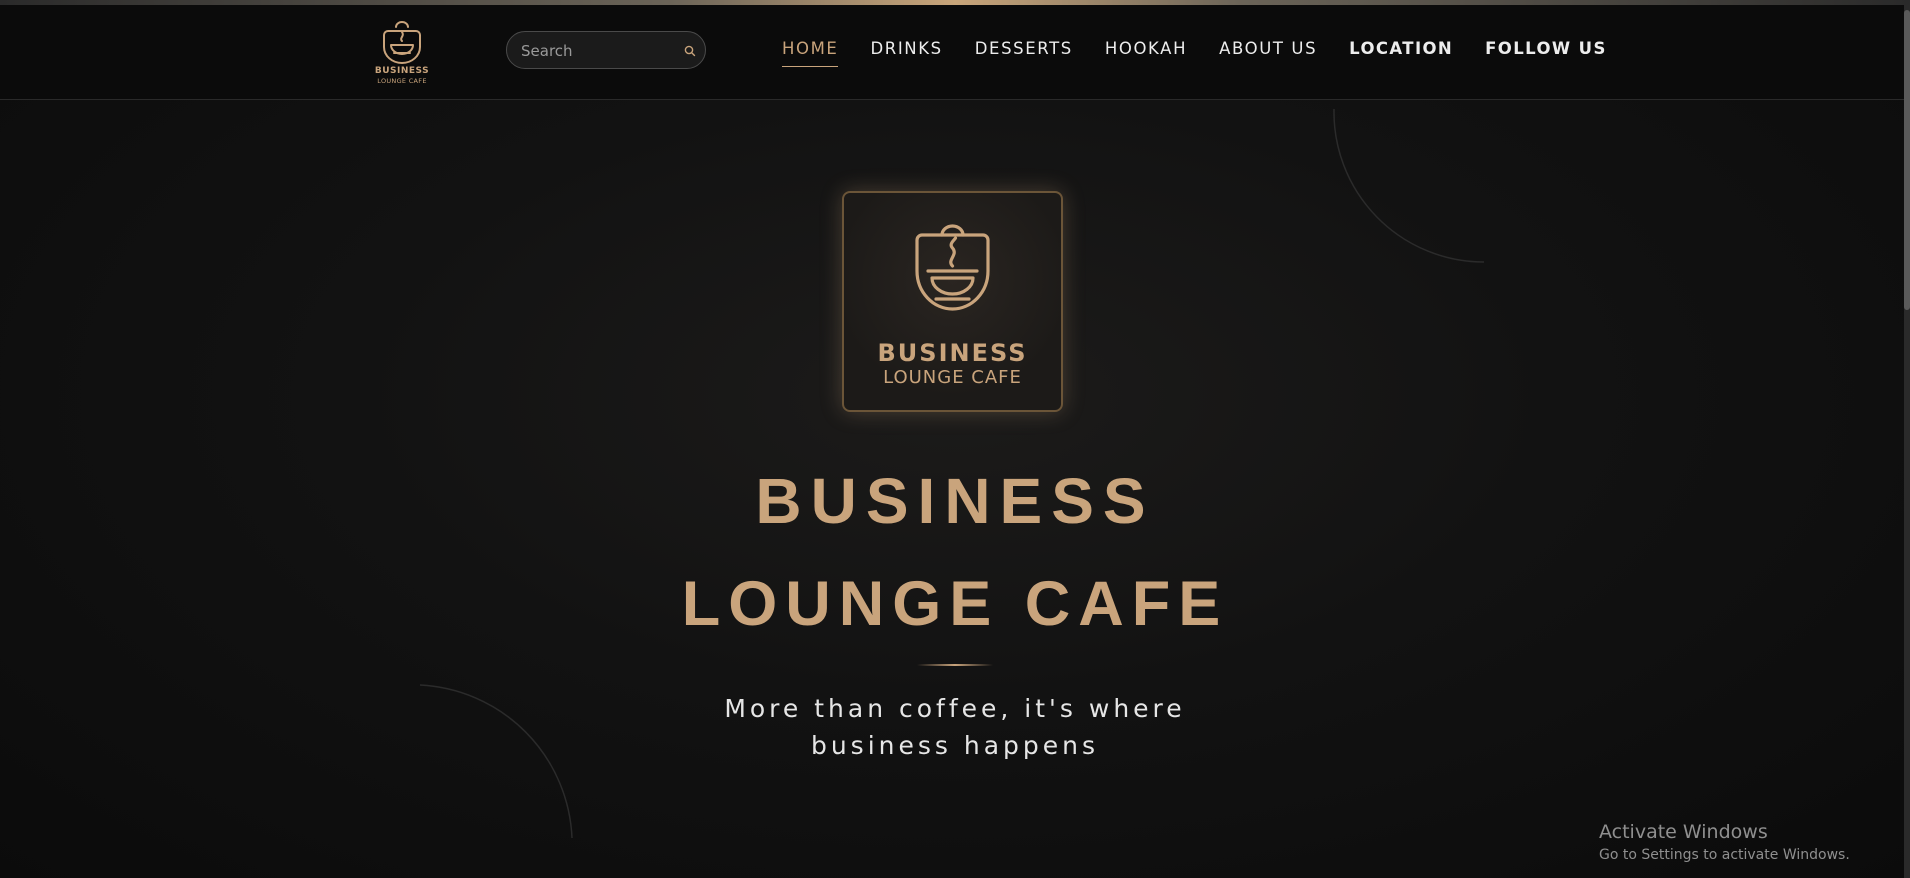  I want to click on search-icon, so click(690, 51).